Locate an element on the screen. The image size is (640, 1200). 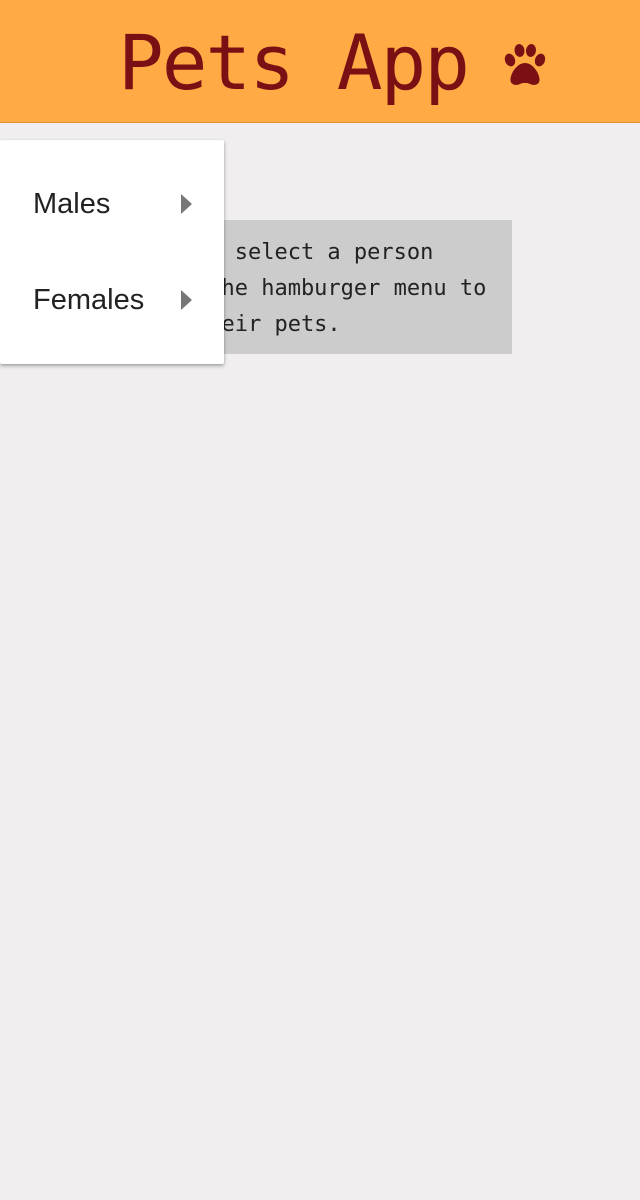
menu-item-females: Females is located at coordinates (112, 300).